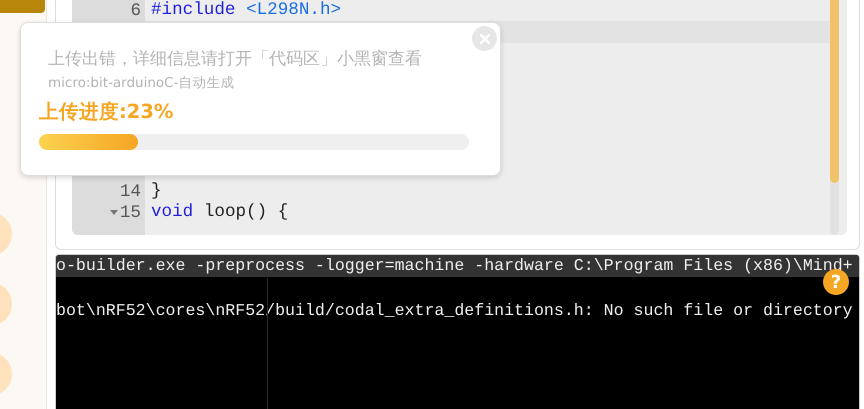 The image size is (864, 409). What do you see at coordinates (836, 282) in the screenshot?
I see `help-button: ?` at bounding box center [836, 282].